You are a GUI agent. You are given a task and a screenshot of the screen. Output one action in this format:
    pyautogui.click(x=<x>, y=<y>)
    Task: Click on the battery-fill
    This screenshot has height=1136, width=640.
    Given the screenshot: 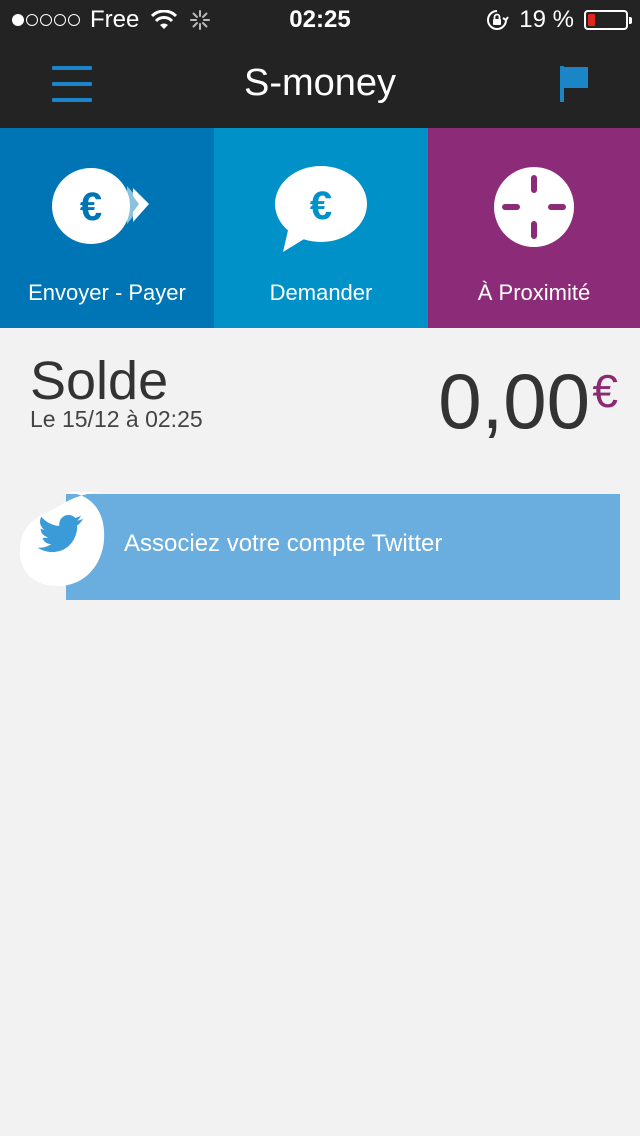 What is the action you would take?
    pyautogui.click(x=591, y=20)
    